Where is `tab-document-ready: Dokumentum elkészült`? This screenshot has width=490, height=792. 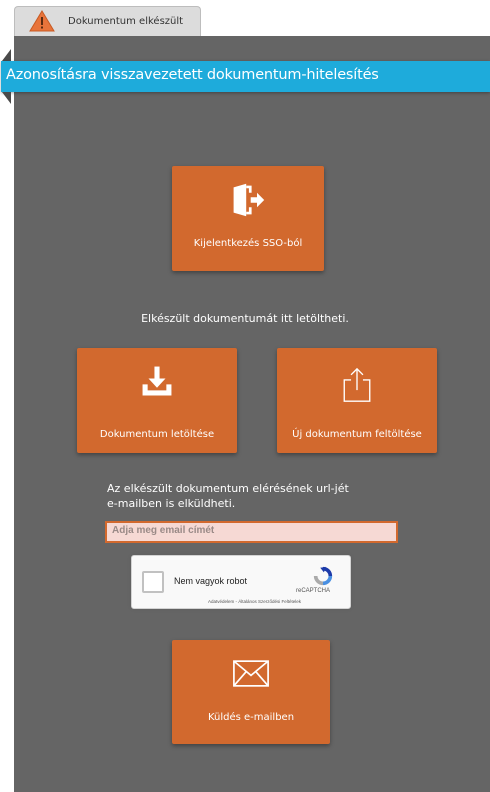
tab-document-ready: Dokumentum elkészült is located at coordinates (107, 21).